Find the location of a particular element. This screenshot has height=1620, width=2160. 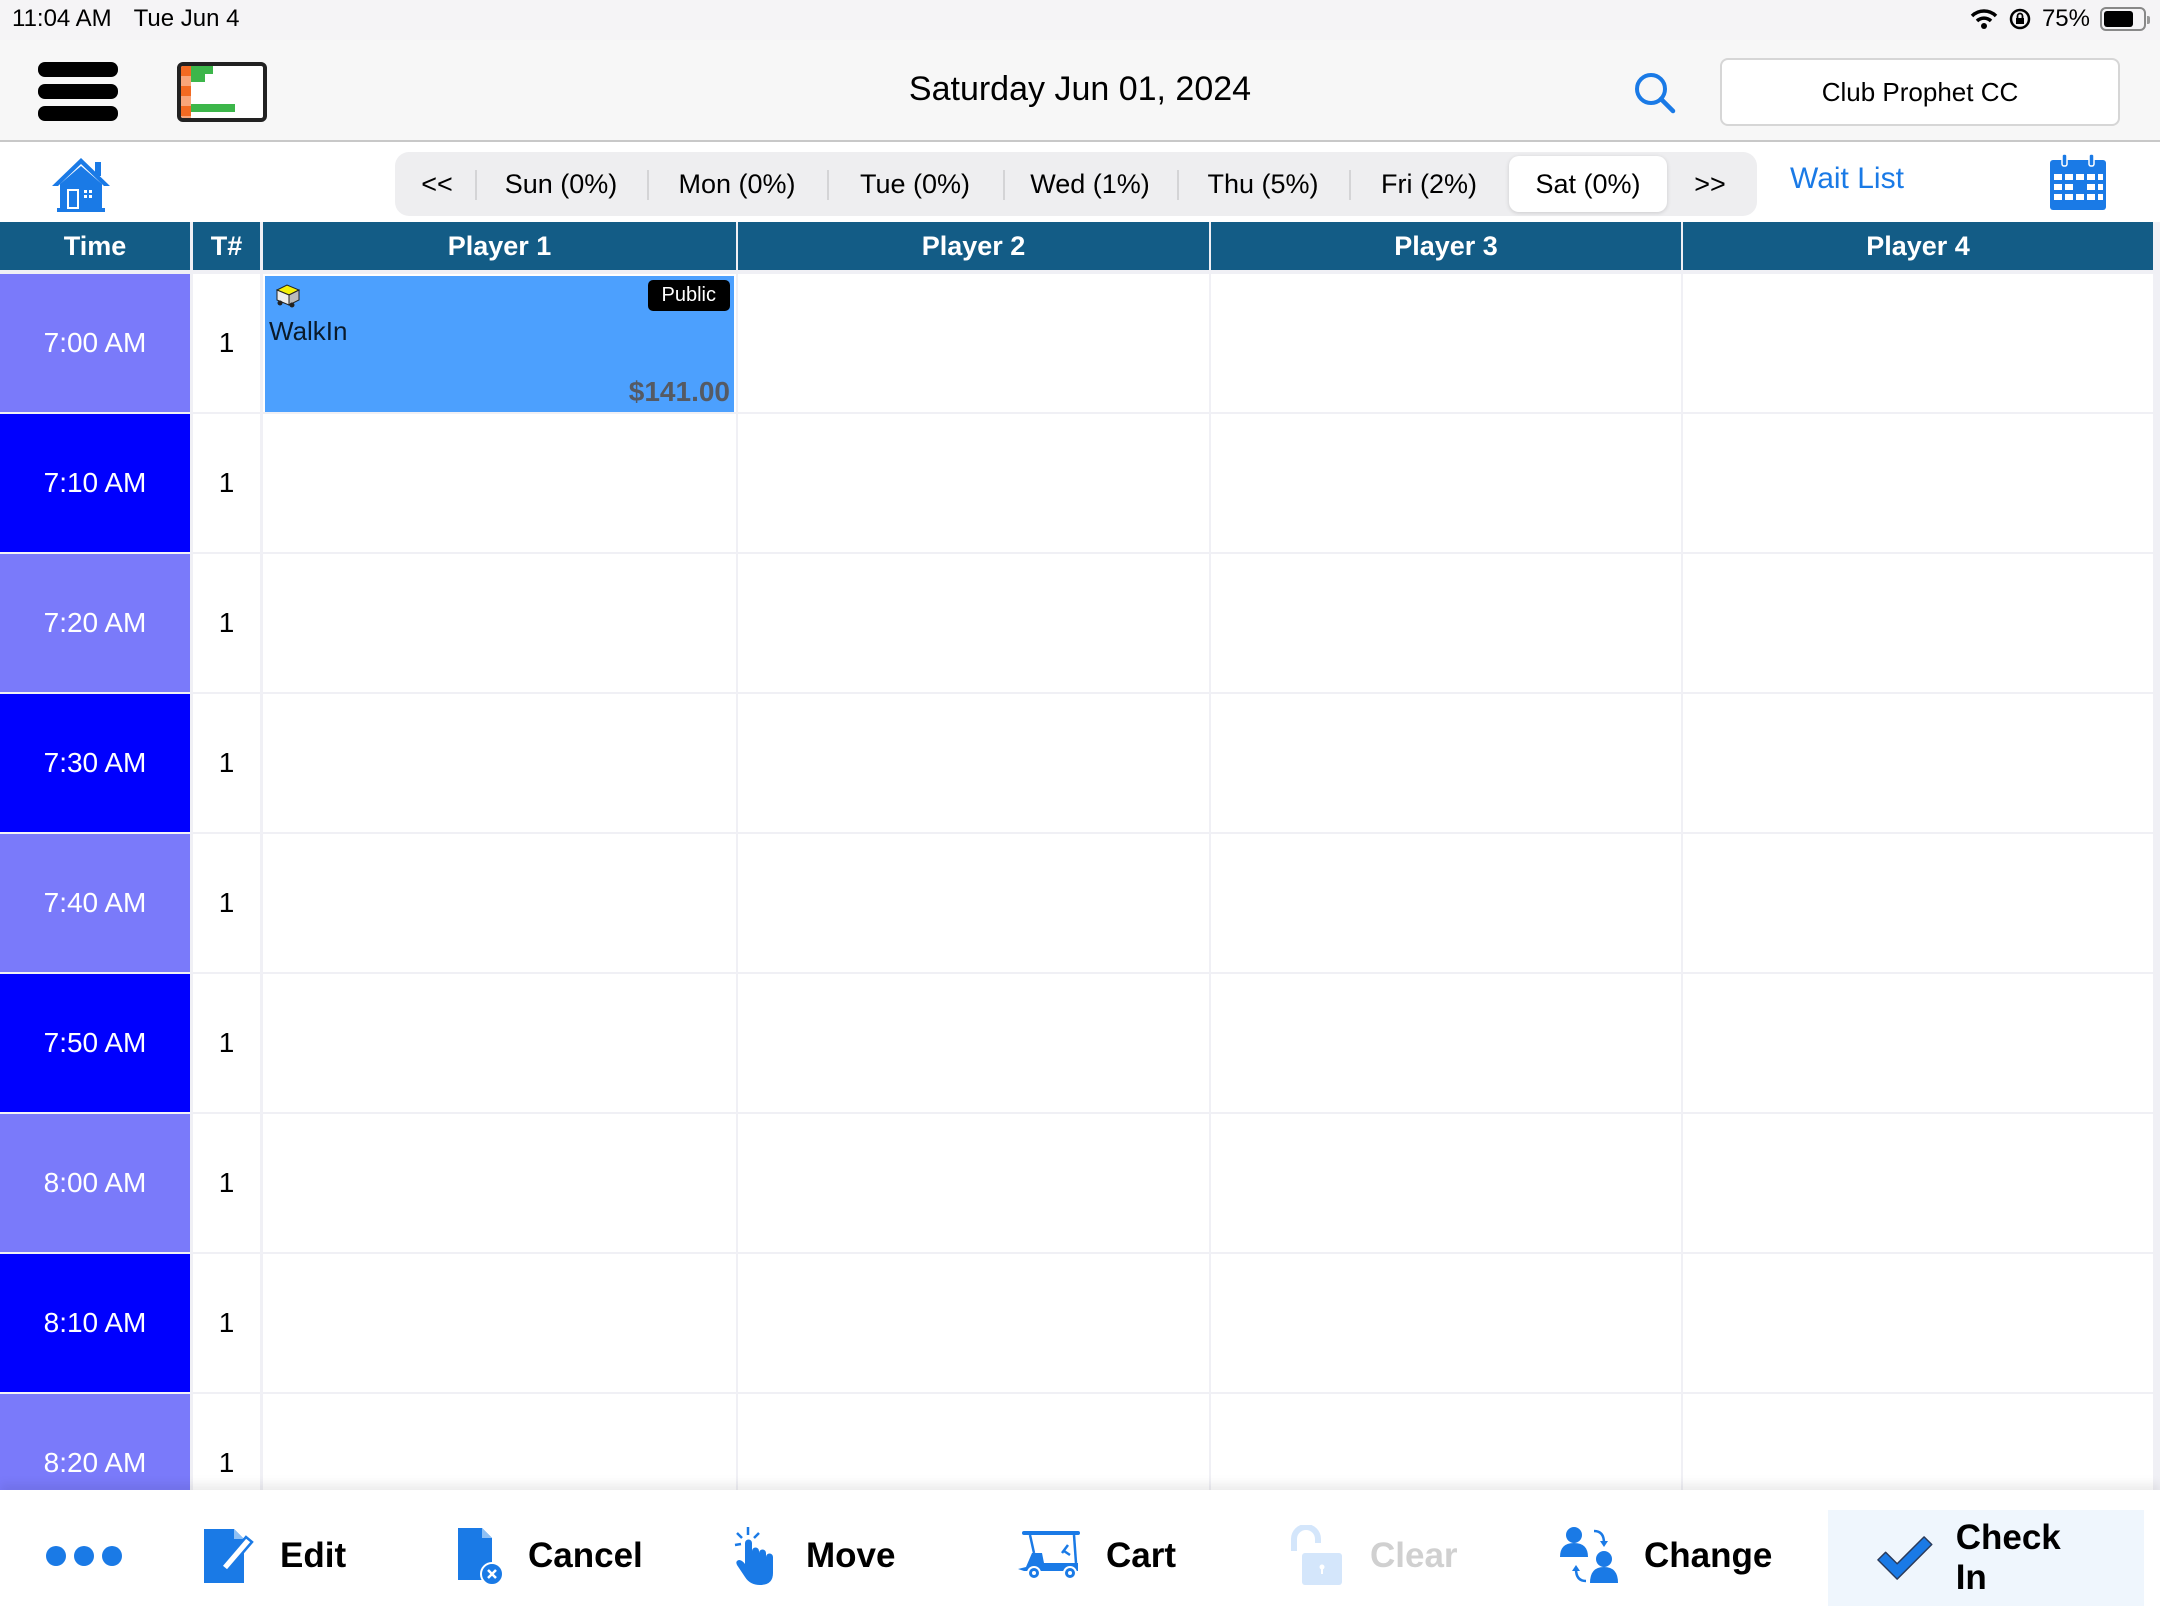

booking-card: Public WalkIn $141.00 is located at coordinates (499, 344).